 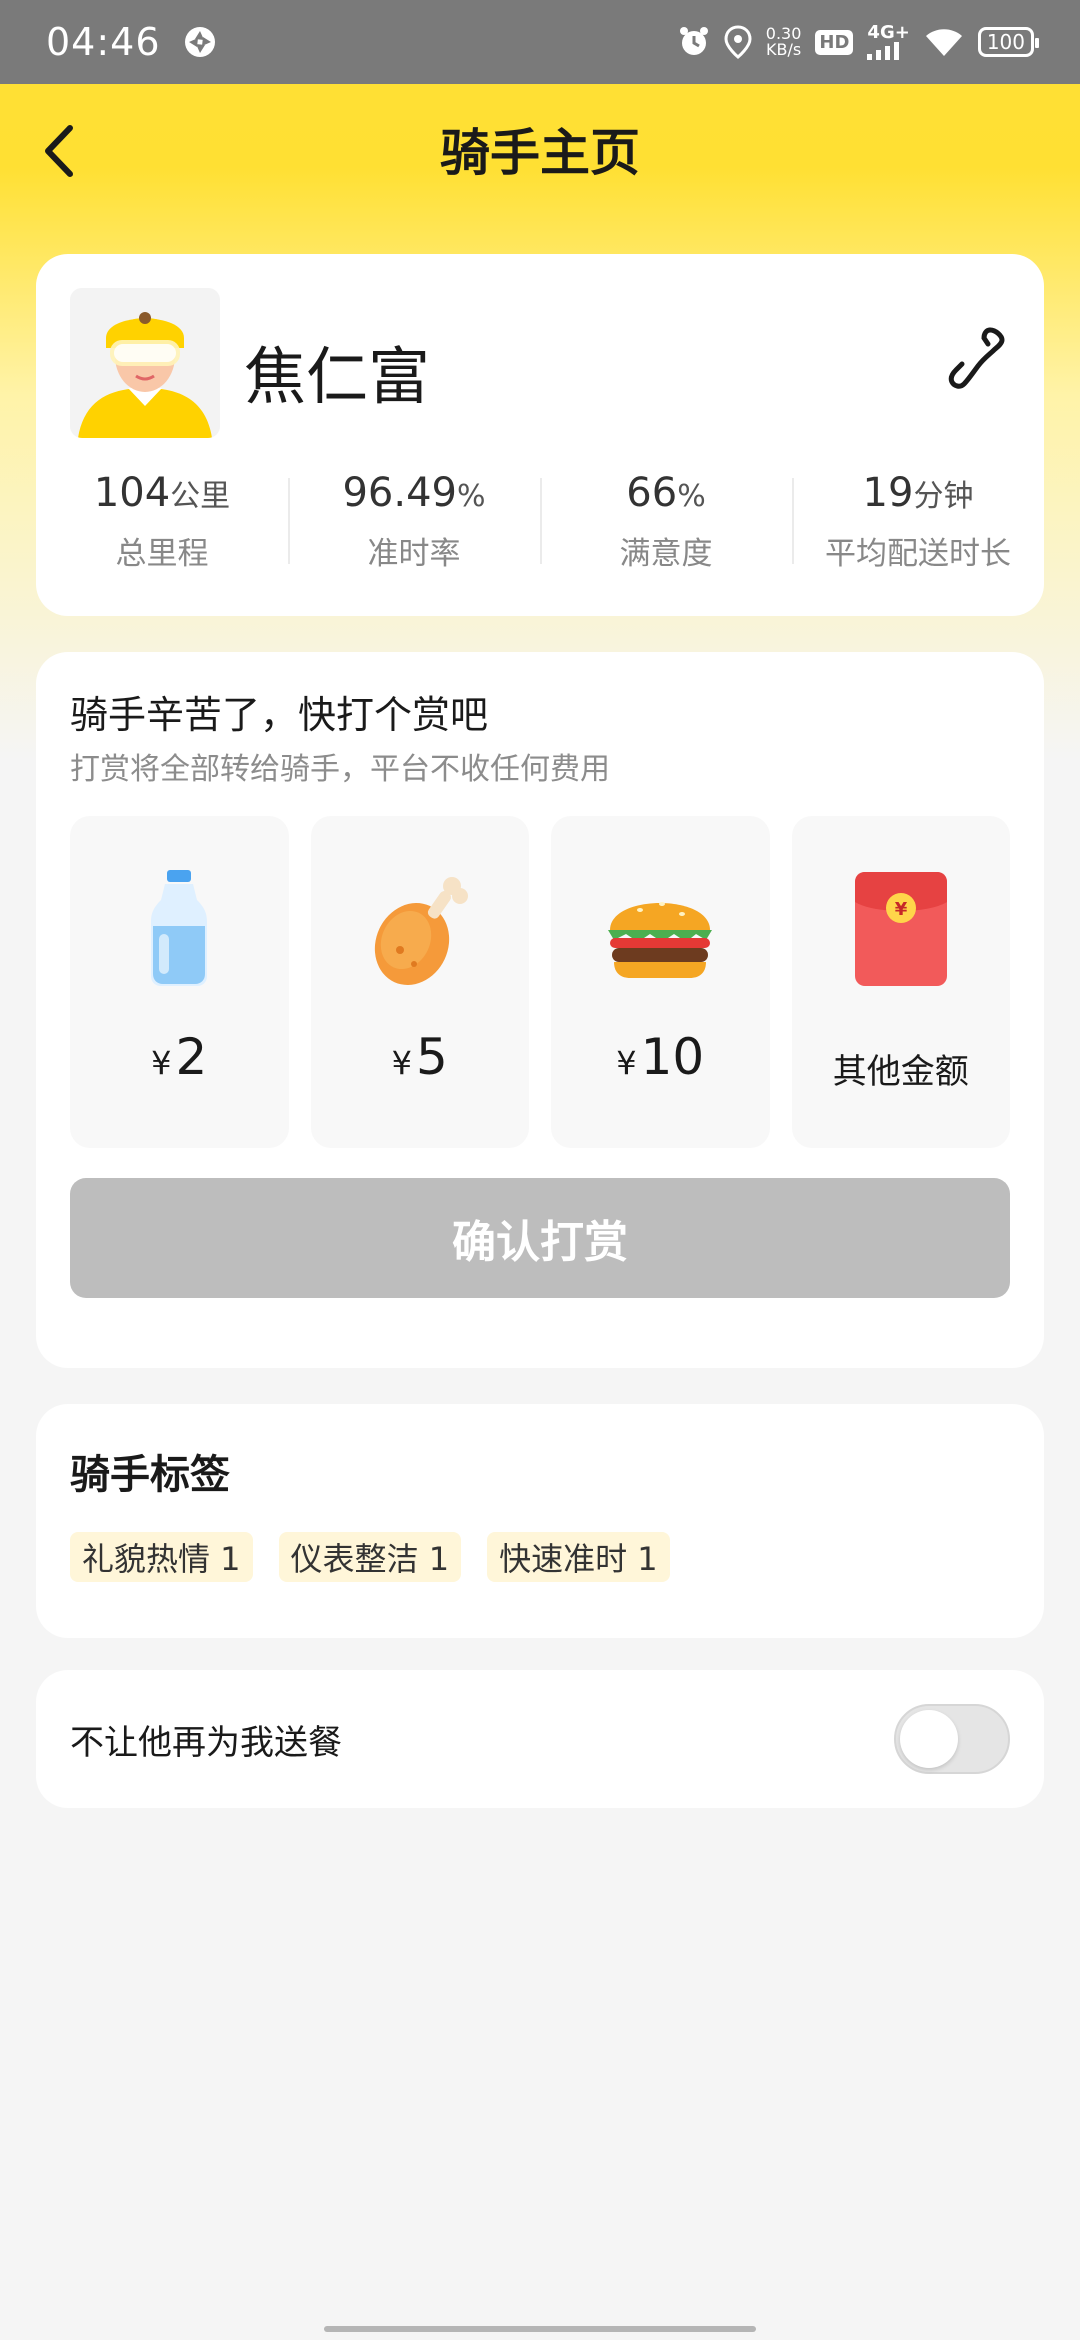 I want to click on wifi-icon, so click(x=943, y=42).